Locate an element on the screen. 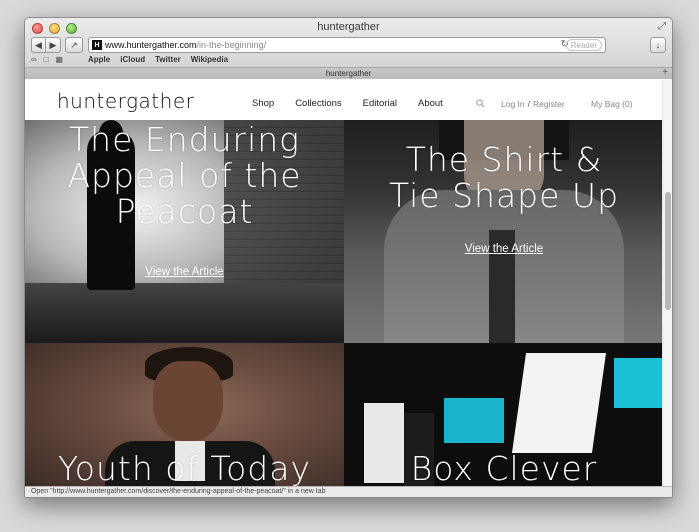  article-title-line: Box Clever is located at coordinates (504, 468).